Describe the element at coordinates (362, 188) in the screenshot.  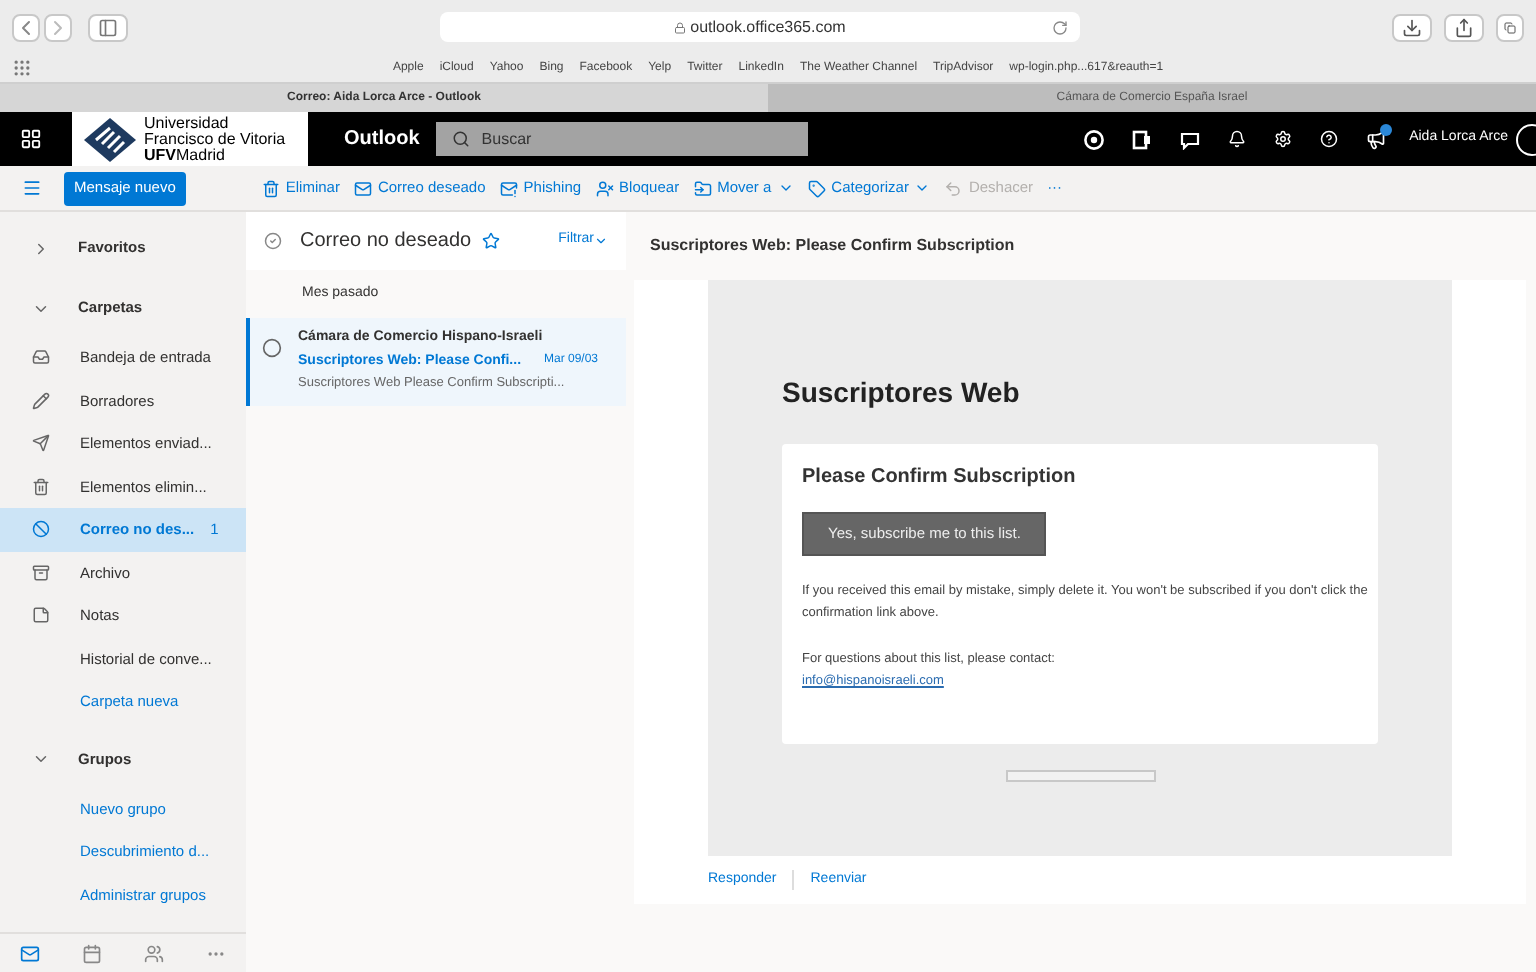
I see `envelope-icon` at that location.